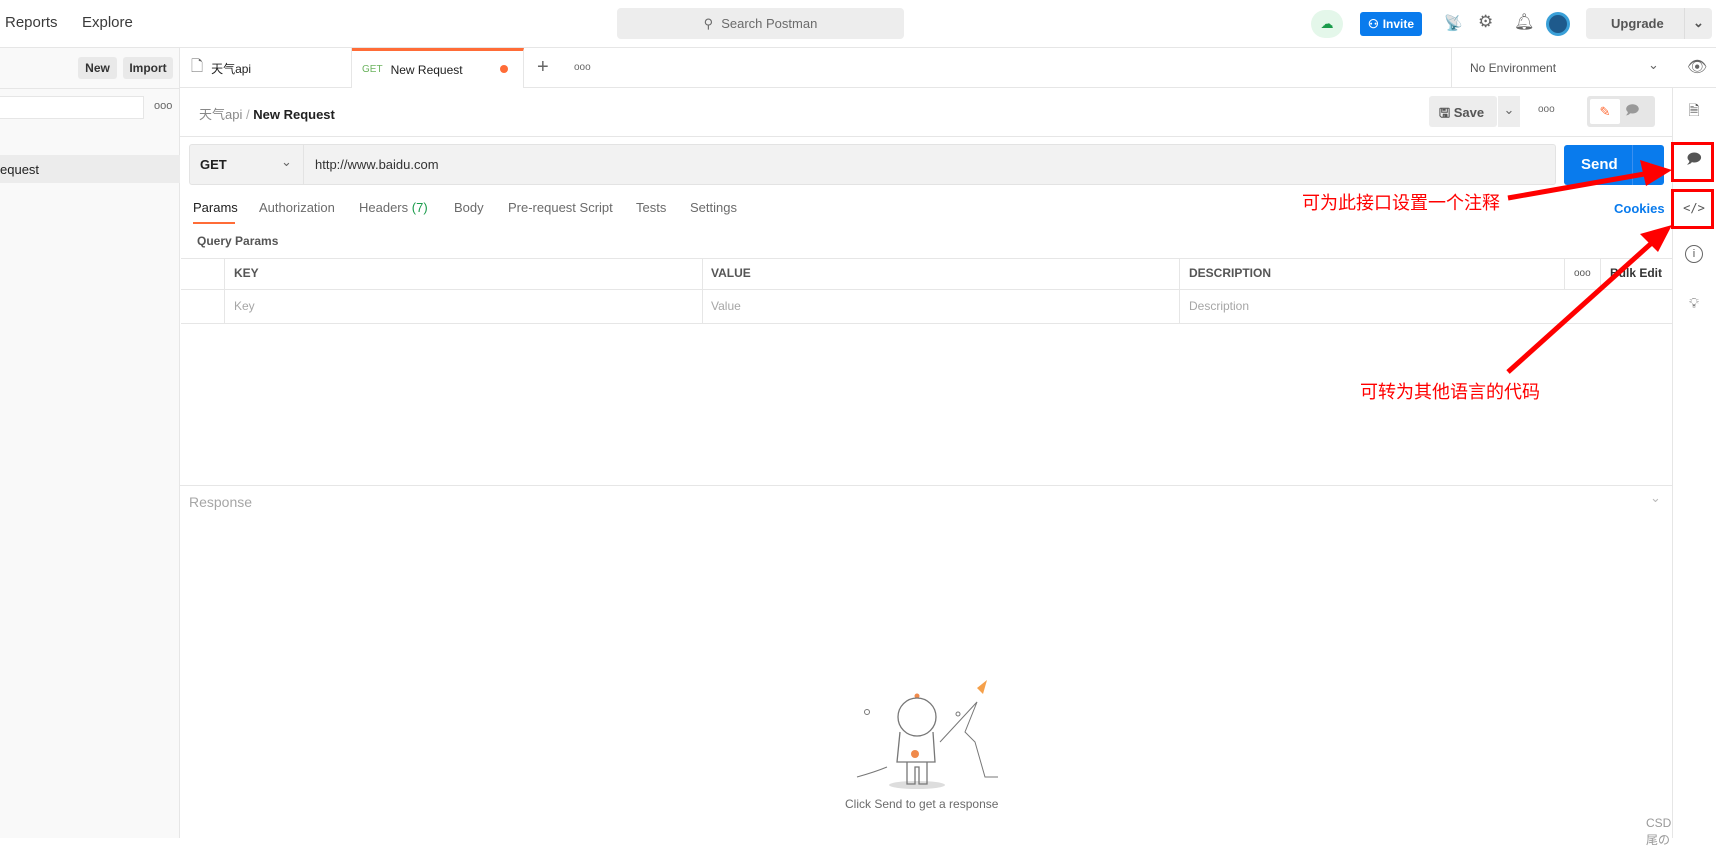  What do you see at coordinates (1589, 267) in the screenshot?
I see `annotation-arrows` at bounding box center [1589, 267].